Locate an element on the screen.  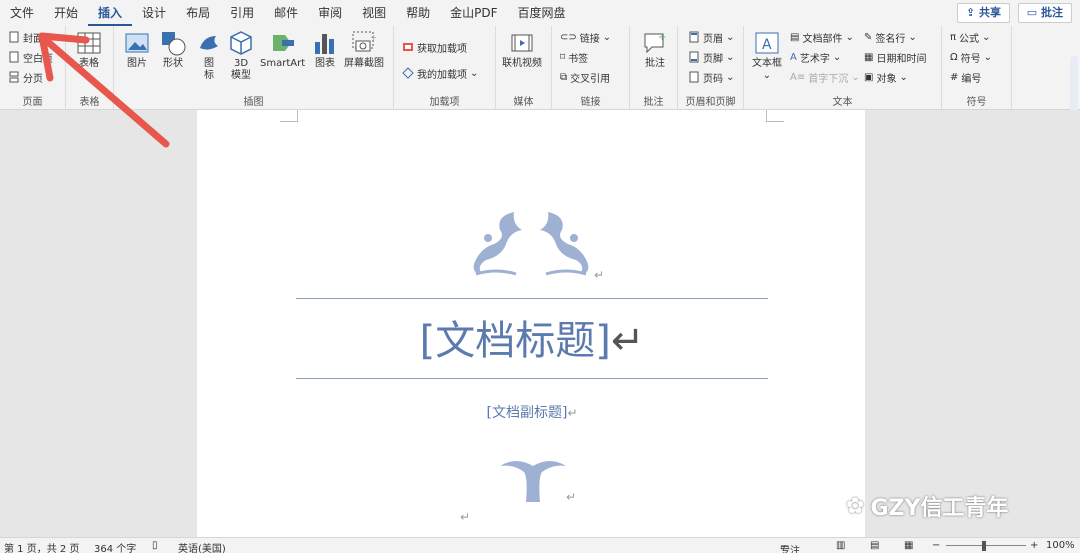
zoom-slider-thumb is located at coordinates (984, 546).